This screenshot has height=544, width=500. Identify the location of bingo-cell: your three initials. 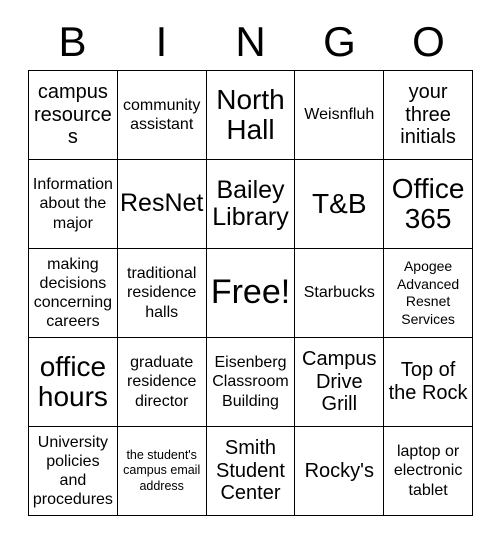
(428, 115).